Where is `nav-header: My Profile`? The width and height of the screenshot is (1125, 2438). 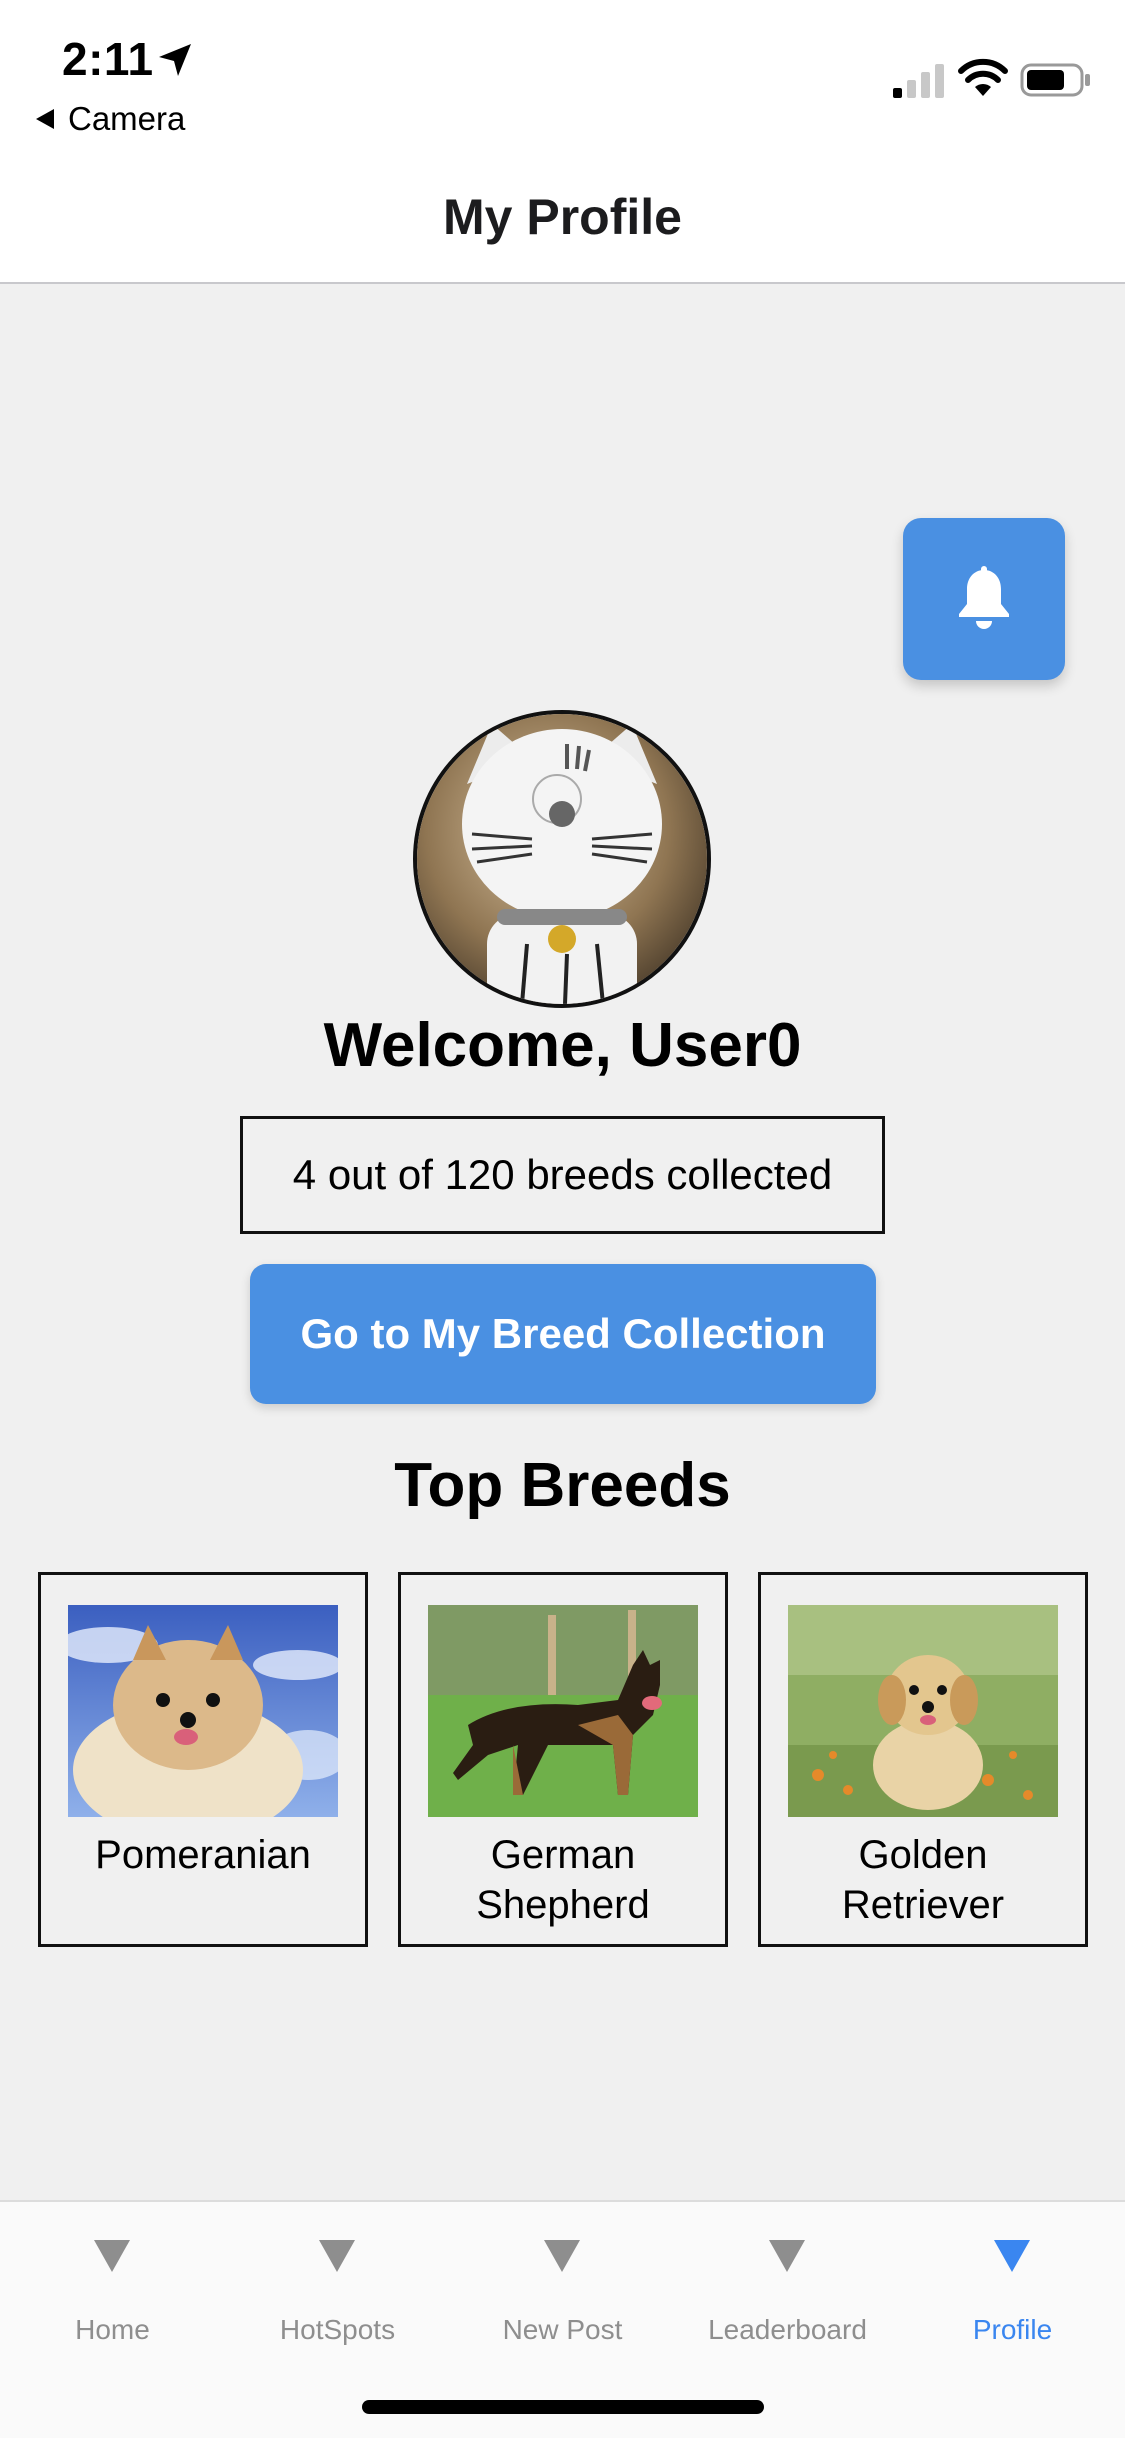
nav-header: My Profile is located at coordinates (562, 222).